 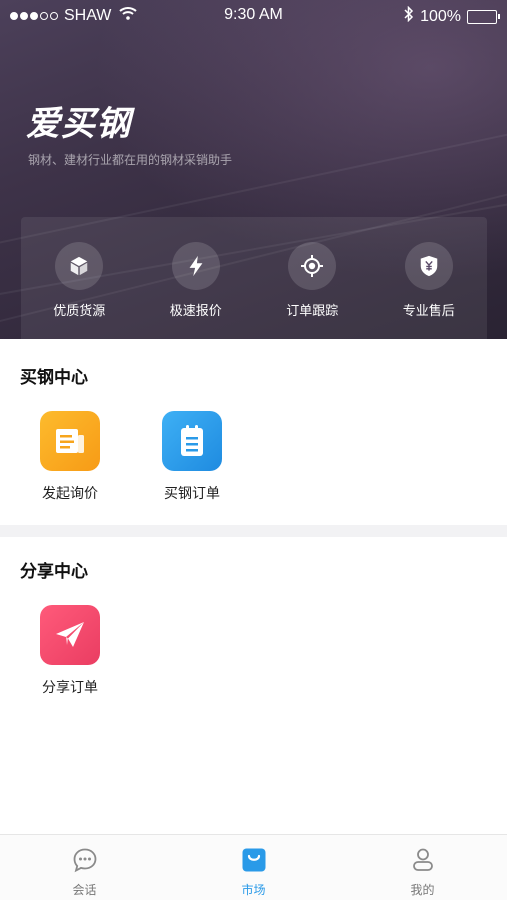 I want to click on feature-label: 订单跟踪, so click(x=312, y=311).